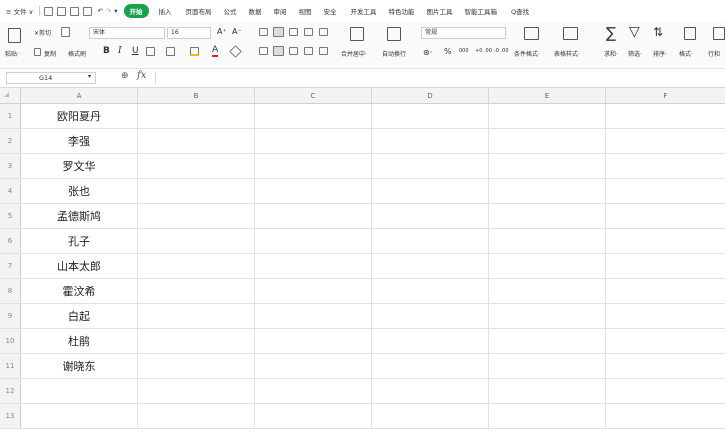  Describe the element at coordinates (50, 53) in the screenshot. I see `copy-button: 复制` at that location.